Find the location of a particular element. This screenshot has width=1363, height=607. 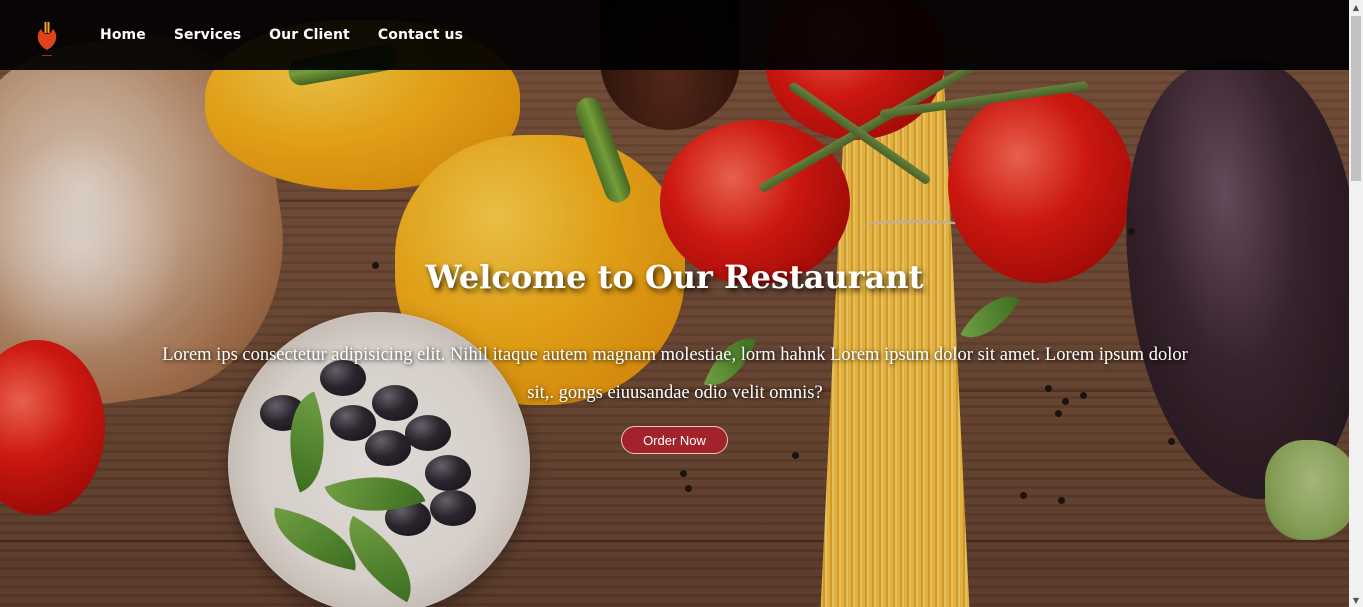

nav-contact-us: Contact us is located at coordinates (420, 35).